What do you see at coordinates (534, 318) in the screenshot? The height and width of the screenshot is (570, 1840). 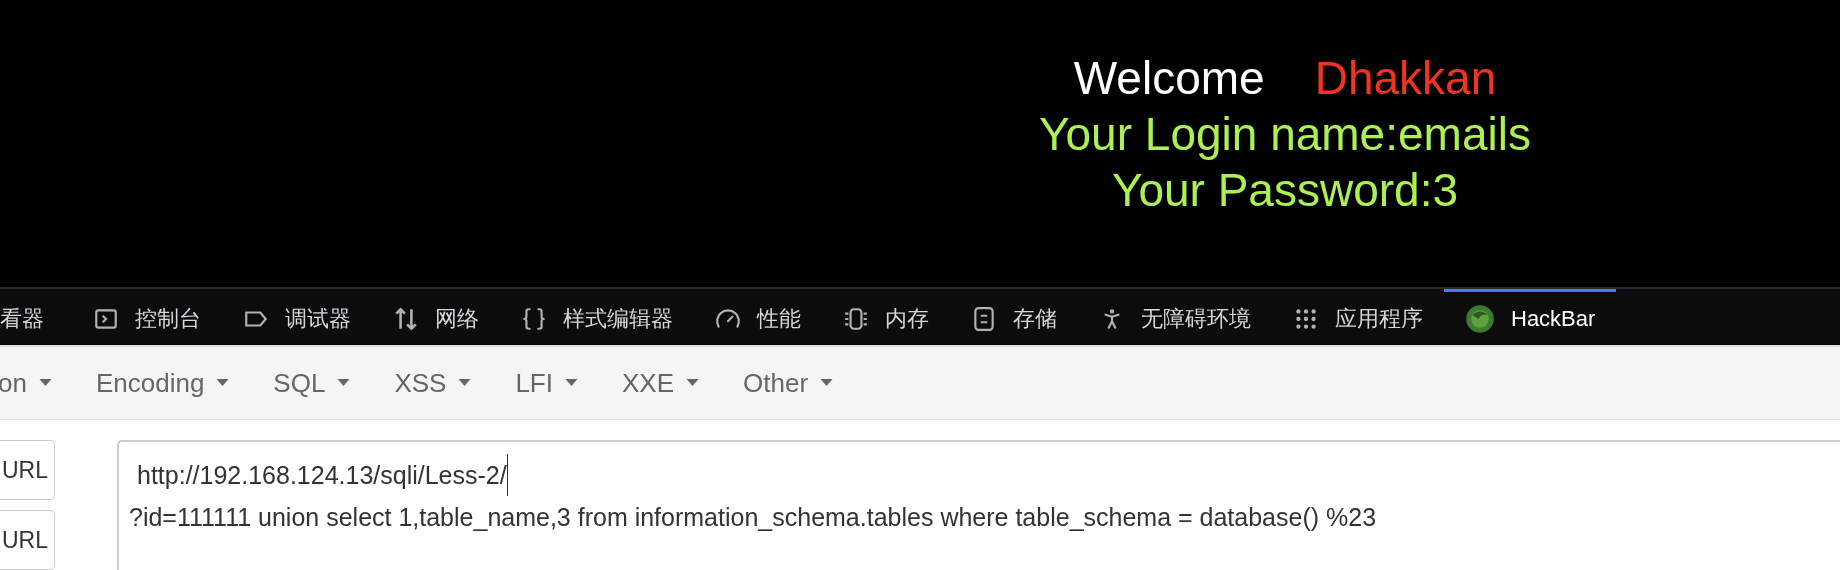 I see `braces-icon` at bounding box center [534, 318].